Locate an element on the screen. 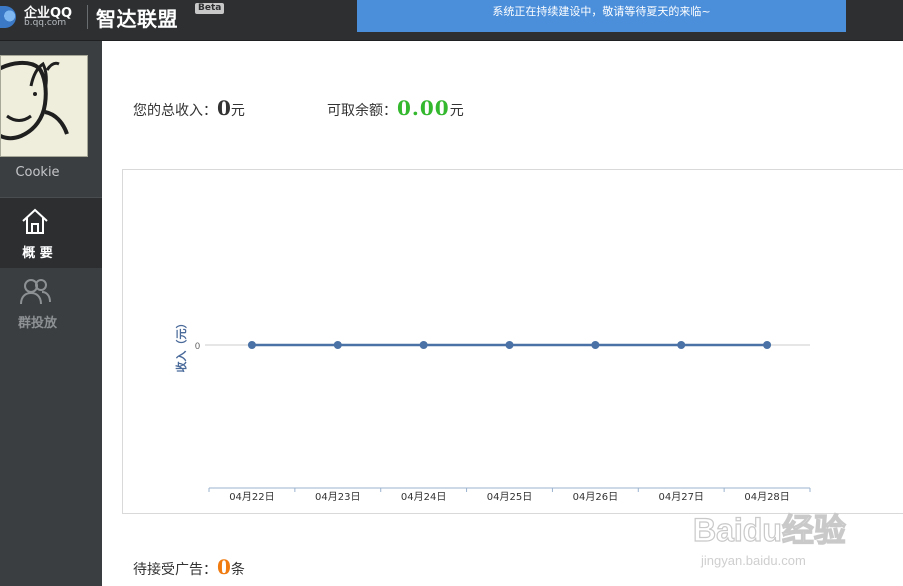 The image size is (903, 586). x-tick-label: 04月25日 is located at coordinates (509, 497).